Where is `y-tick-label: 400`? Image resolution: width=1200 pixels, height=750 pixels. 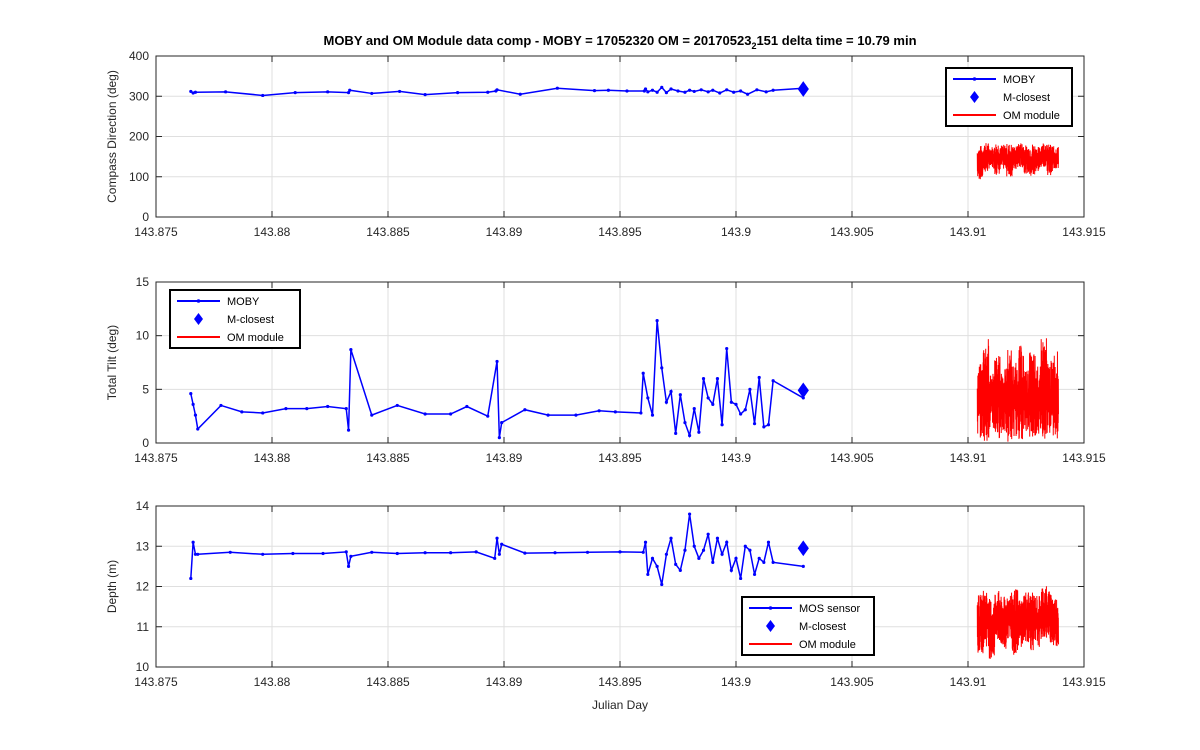 y-tick-label: 400 is located at coordinates (139, 56).